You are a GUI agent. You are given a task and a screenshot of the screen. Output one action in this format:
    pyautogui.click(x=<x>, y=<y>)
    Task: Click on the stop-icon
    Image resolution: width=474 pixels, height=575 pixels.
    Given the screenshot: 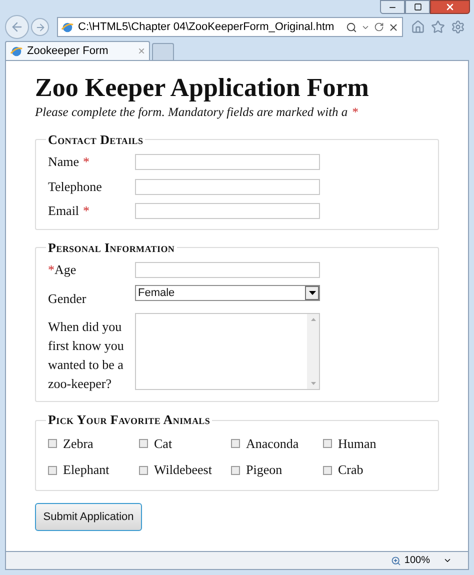 What is the action you would take?
    pyautogui.click(x=393, y=27)
    